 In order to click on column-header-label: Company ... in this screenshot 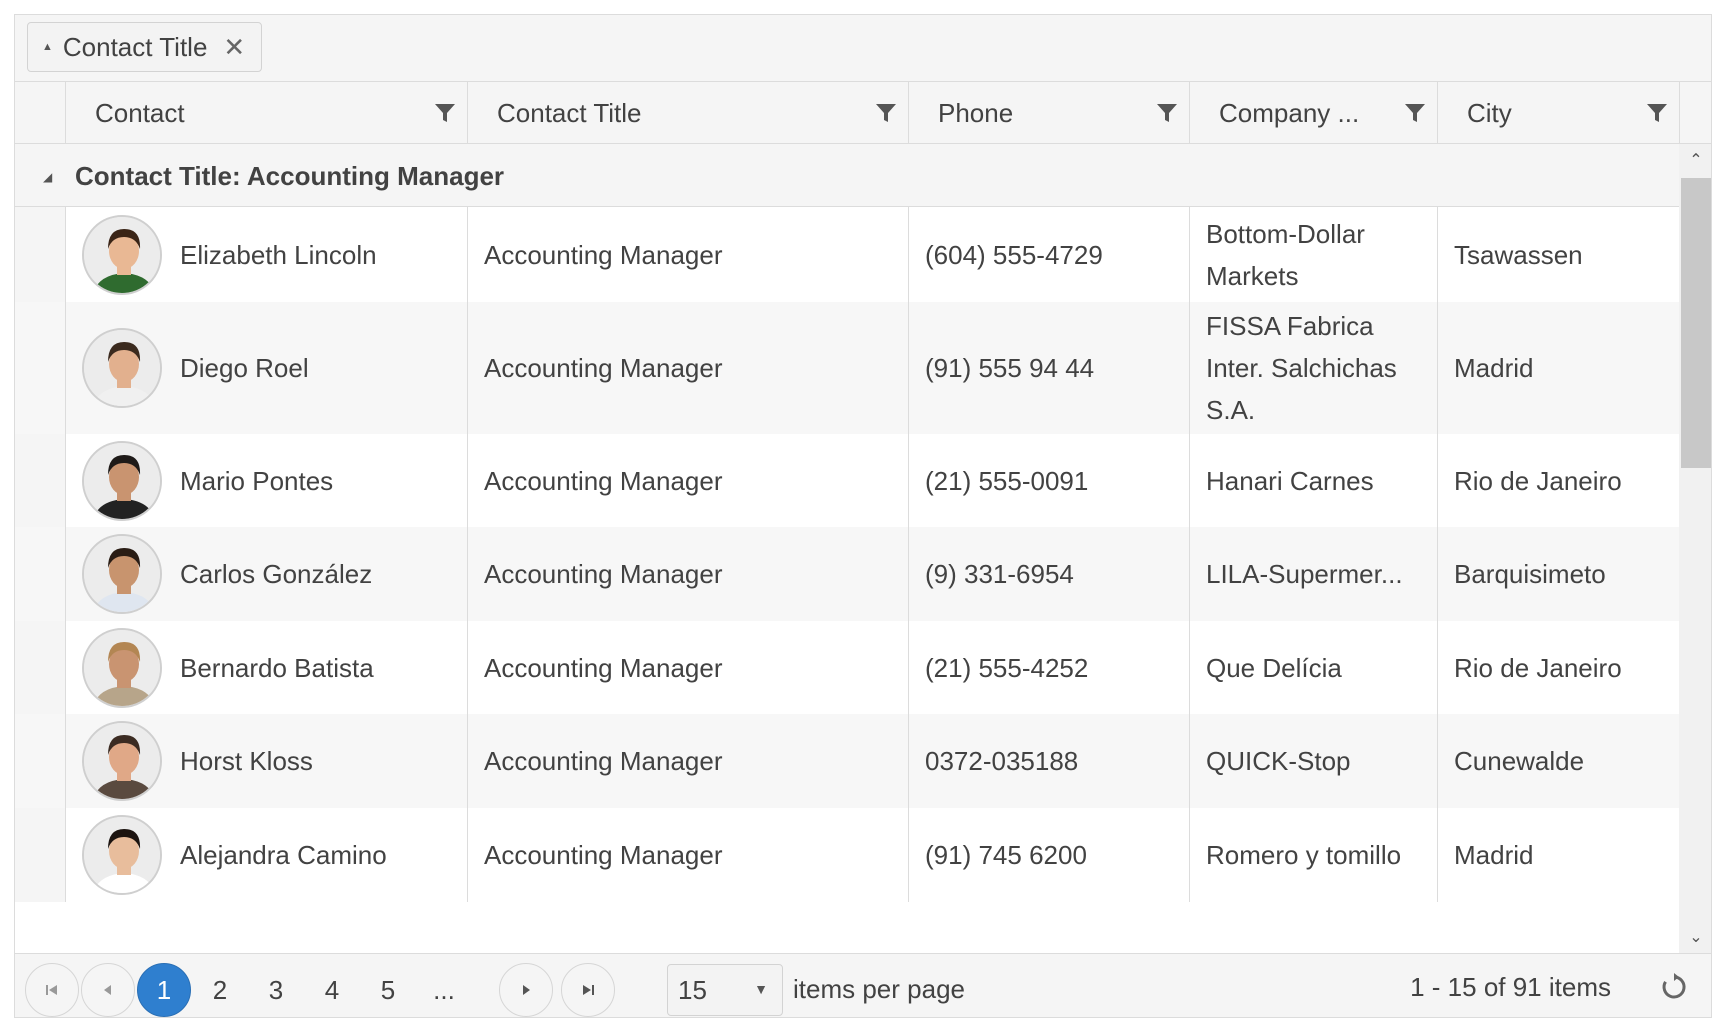, I will do `click(1289, 112)`.